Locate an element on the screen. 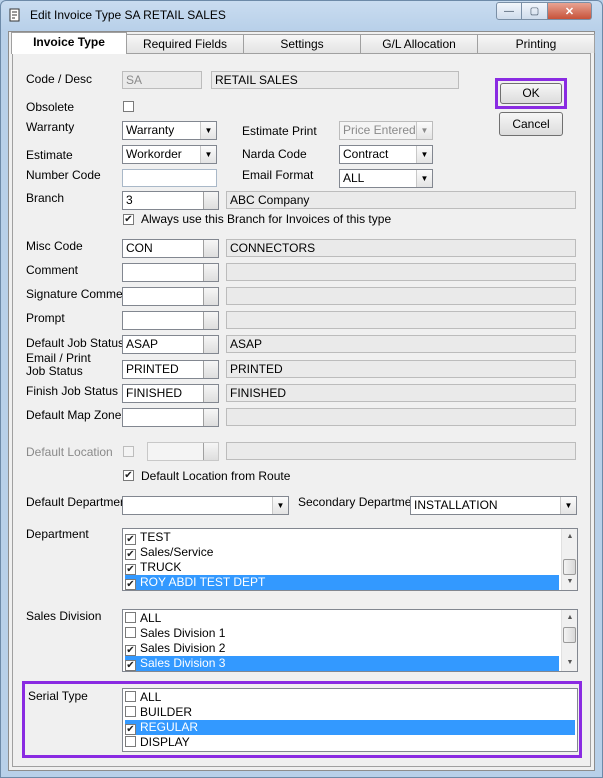 The height and width of the screenshot is (778, 603). ok-button: OK is located at coordinates (531, 93).